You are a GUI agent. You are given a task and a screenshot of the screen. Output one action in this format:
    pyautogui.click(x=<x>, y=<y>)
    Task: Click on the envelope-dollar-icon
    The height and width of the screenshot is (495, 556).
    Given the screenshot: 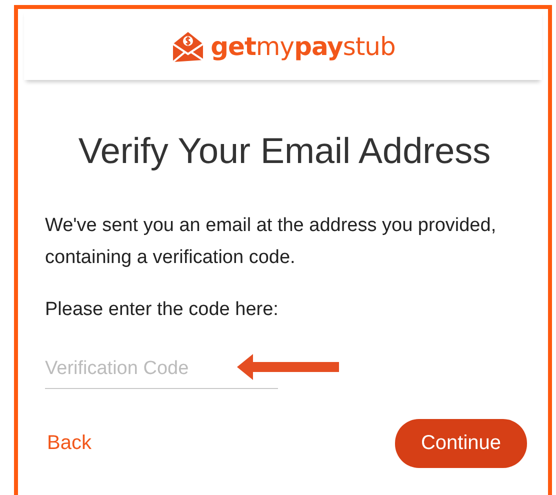 What is the action you would take?
    pyautogui.click(x=187, y=47)
    